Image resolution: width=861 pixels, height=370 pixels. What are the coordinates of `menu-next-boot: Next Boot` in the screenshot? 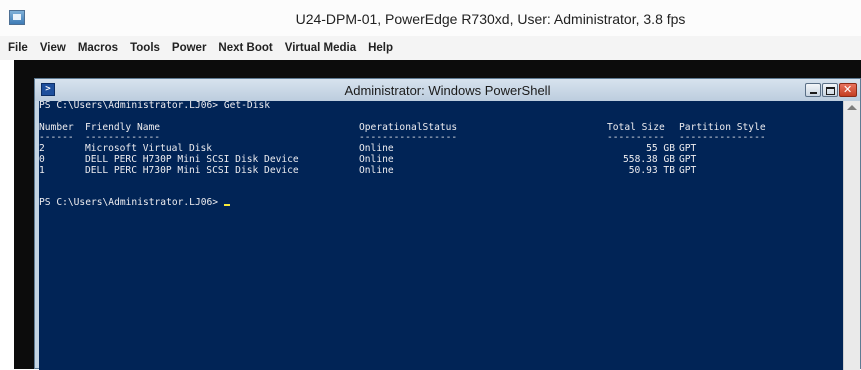 It's located at (245, 48).